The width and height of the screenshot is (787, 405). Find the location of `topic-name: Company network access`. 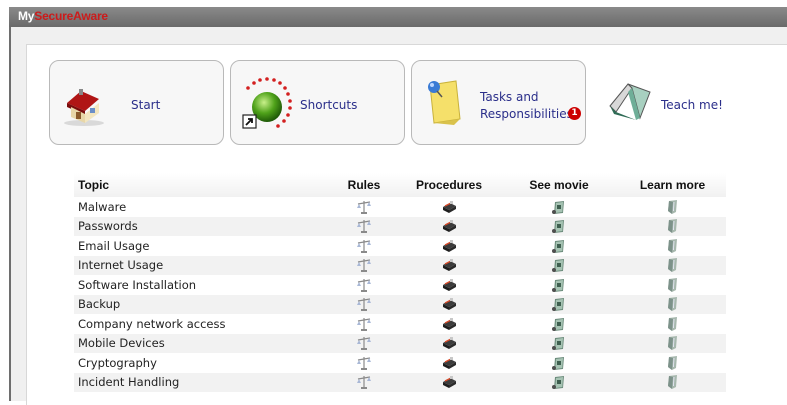

topic-name: Company network access is located at coordinates (152, 323).